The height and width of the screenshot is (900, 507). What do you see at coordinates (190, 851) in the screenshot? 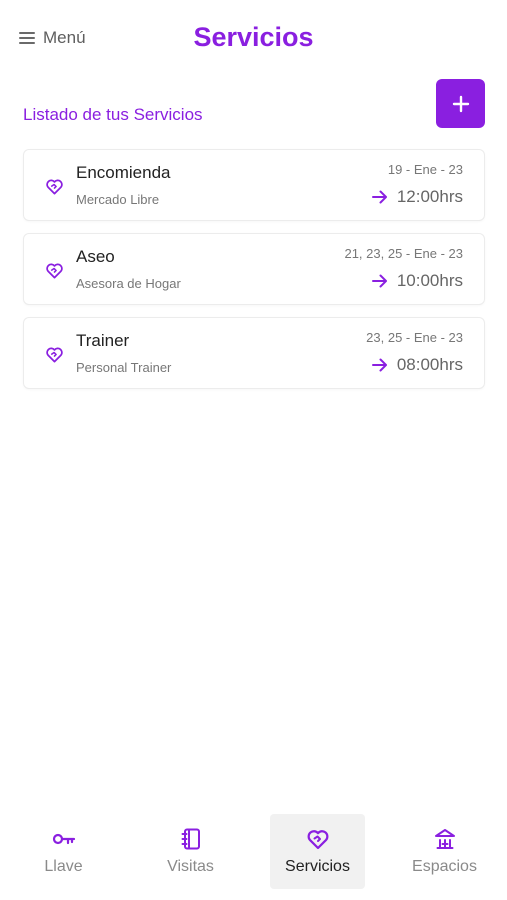
I see `nav-item-visitas: Visitas` at bounding box center [190, 851].